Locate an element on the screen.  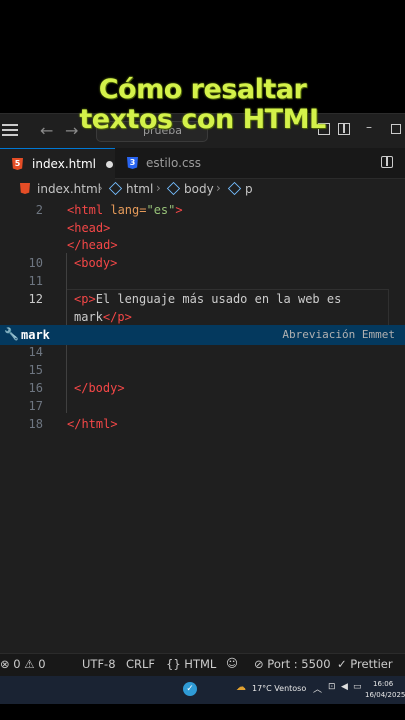
clock-time: 16:06 is located at coordinates (383, 684).